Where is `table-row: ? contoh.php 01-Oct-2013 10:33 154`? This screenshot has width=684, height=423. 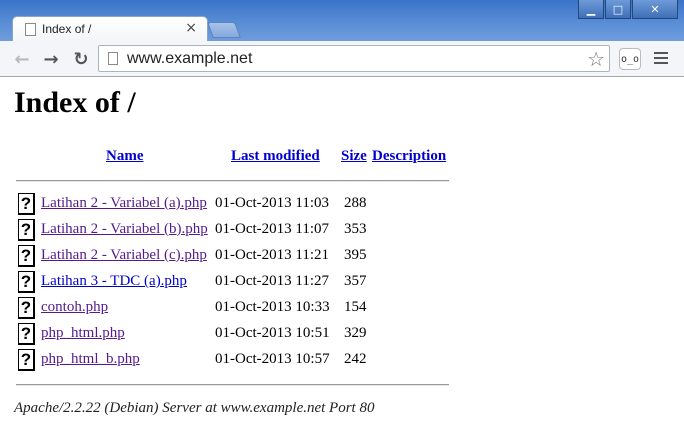
table-row: ? contoh.php 01-Oct-2013 10:33 154 is located at coordinates (230, 309).